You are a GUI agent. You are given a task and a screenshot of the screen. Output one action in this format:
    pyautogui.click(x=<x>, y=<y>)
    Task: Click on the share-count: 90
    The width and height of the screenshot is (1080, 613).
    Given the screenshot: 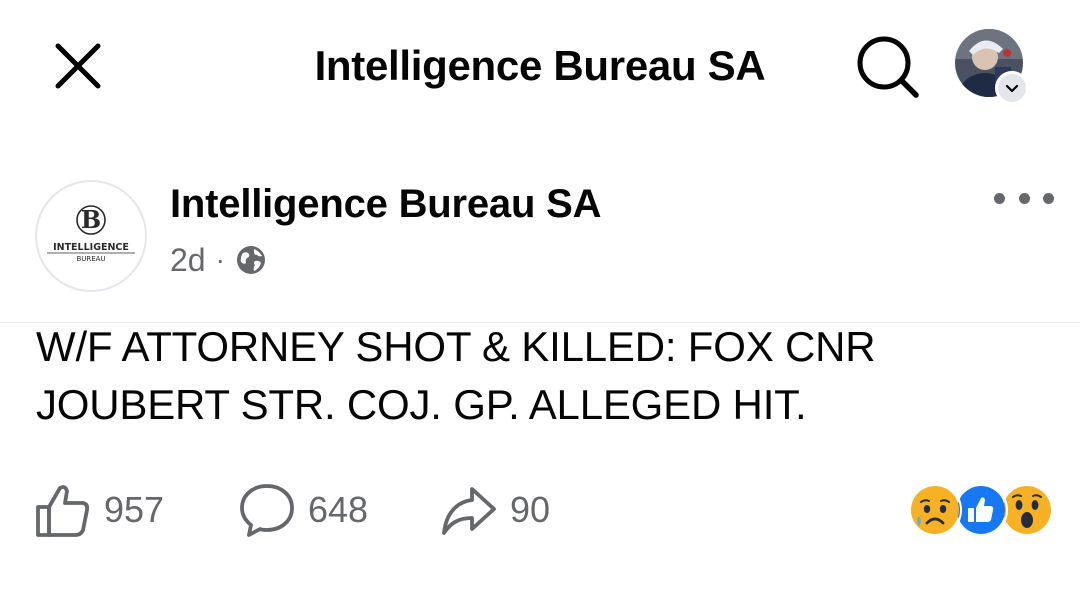 What is the action you would take?
    pyautogui.click(x=530, y=509)
    